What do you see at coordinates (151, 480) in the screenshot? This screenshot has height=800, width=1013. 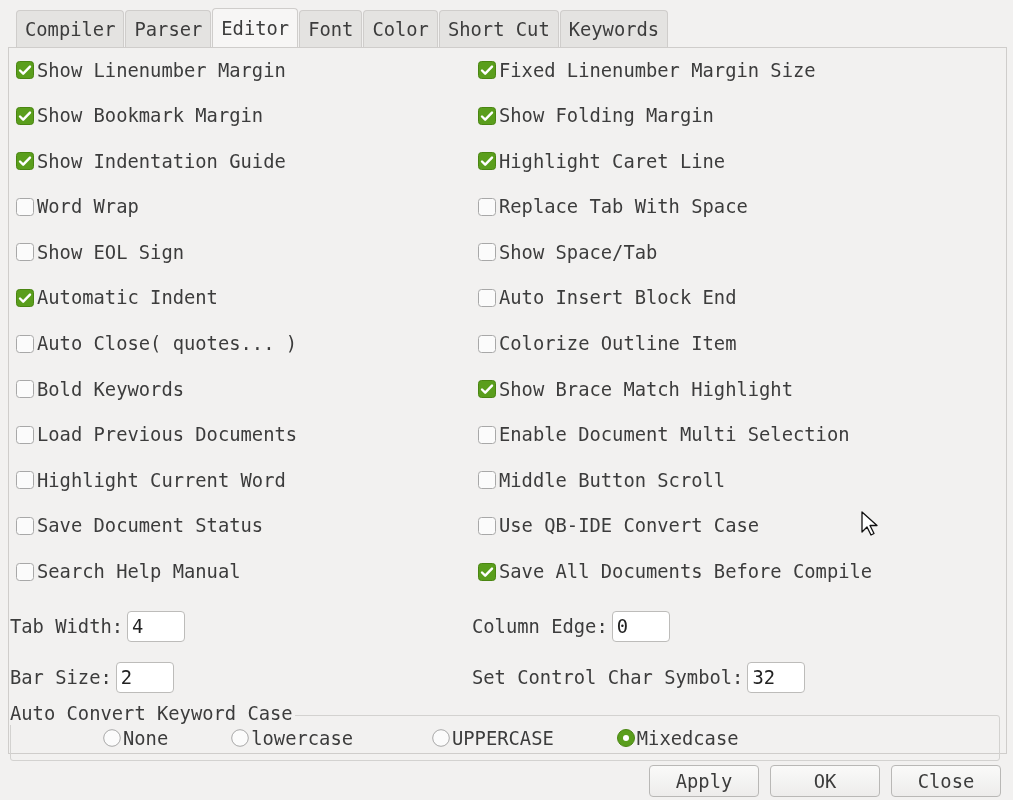 I see `checkbox-option: Highlight Current Word` at bounding box center [151, 480].